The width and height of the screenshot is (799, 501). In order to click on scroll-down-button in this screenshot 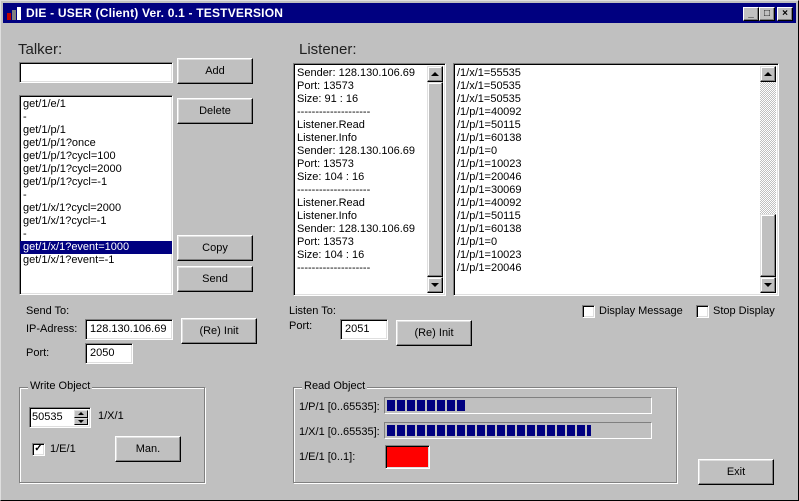, I will do `click(435, 285)`.